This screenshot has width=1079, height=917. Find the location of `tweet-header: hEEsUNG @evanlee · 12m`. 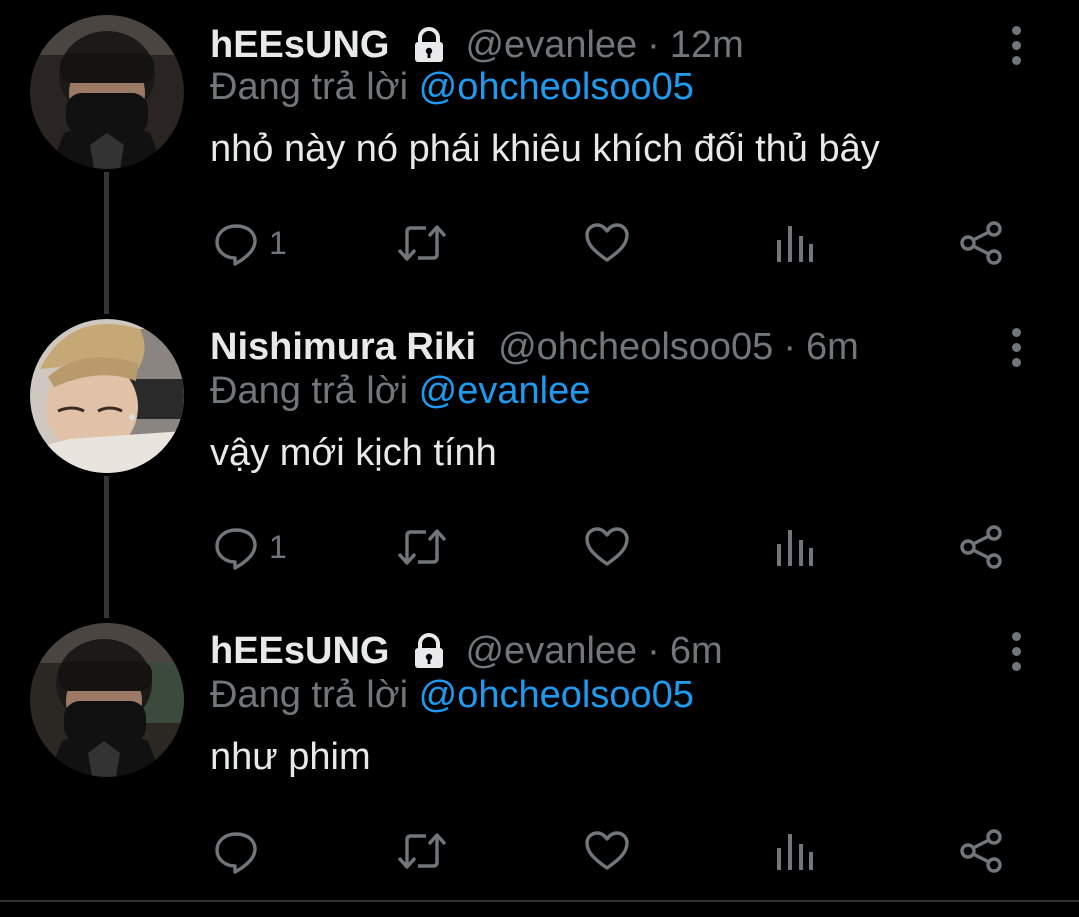

tweet-header: hEEsUNG @evanlee · 12m is located at coordinates (477, 45).